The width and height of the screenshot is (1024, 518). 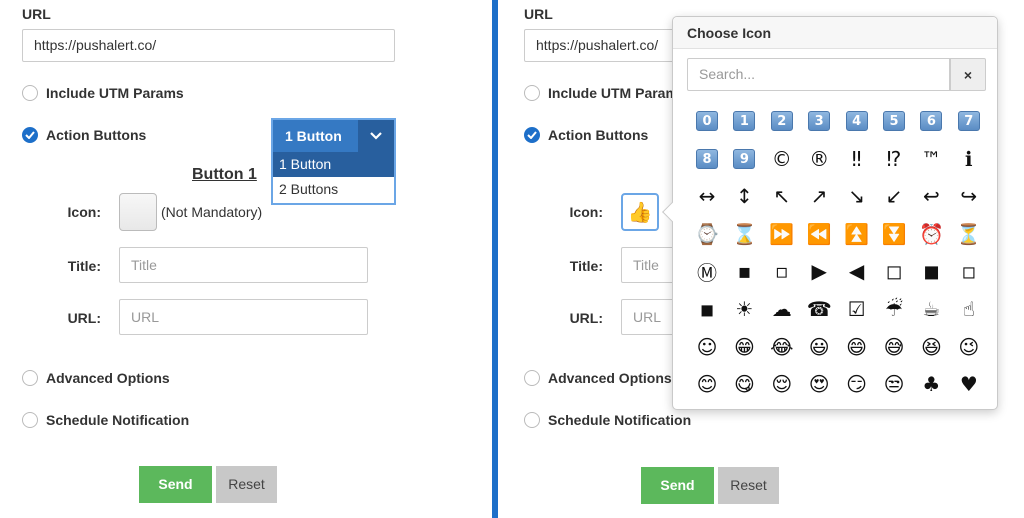 What do you see at coordinates (782, 234) in the screenshot?
I see `icon-option: ⏩` at bounding box center [782, 234].